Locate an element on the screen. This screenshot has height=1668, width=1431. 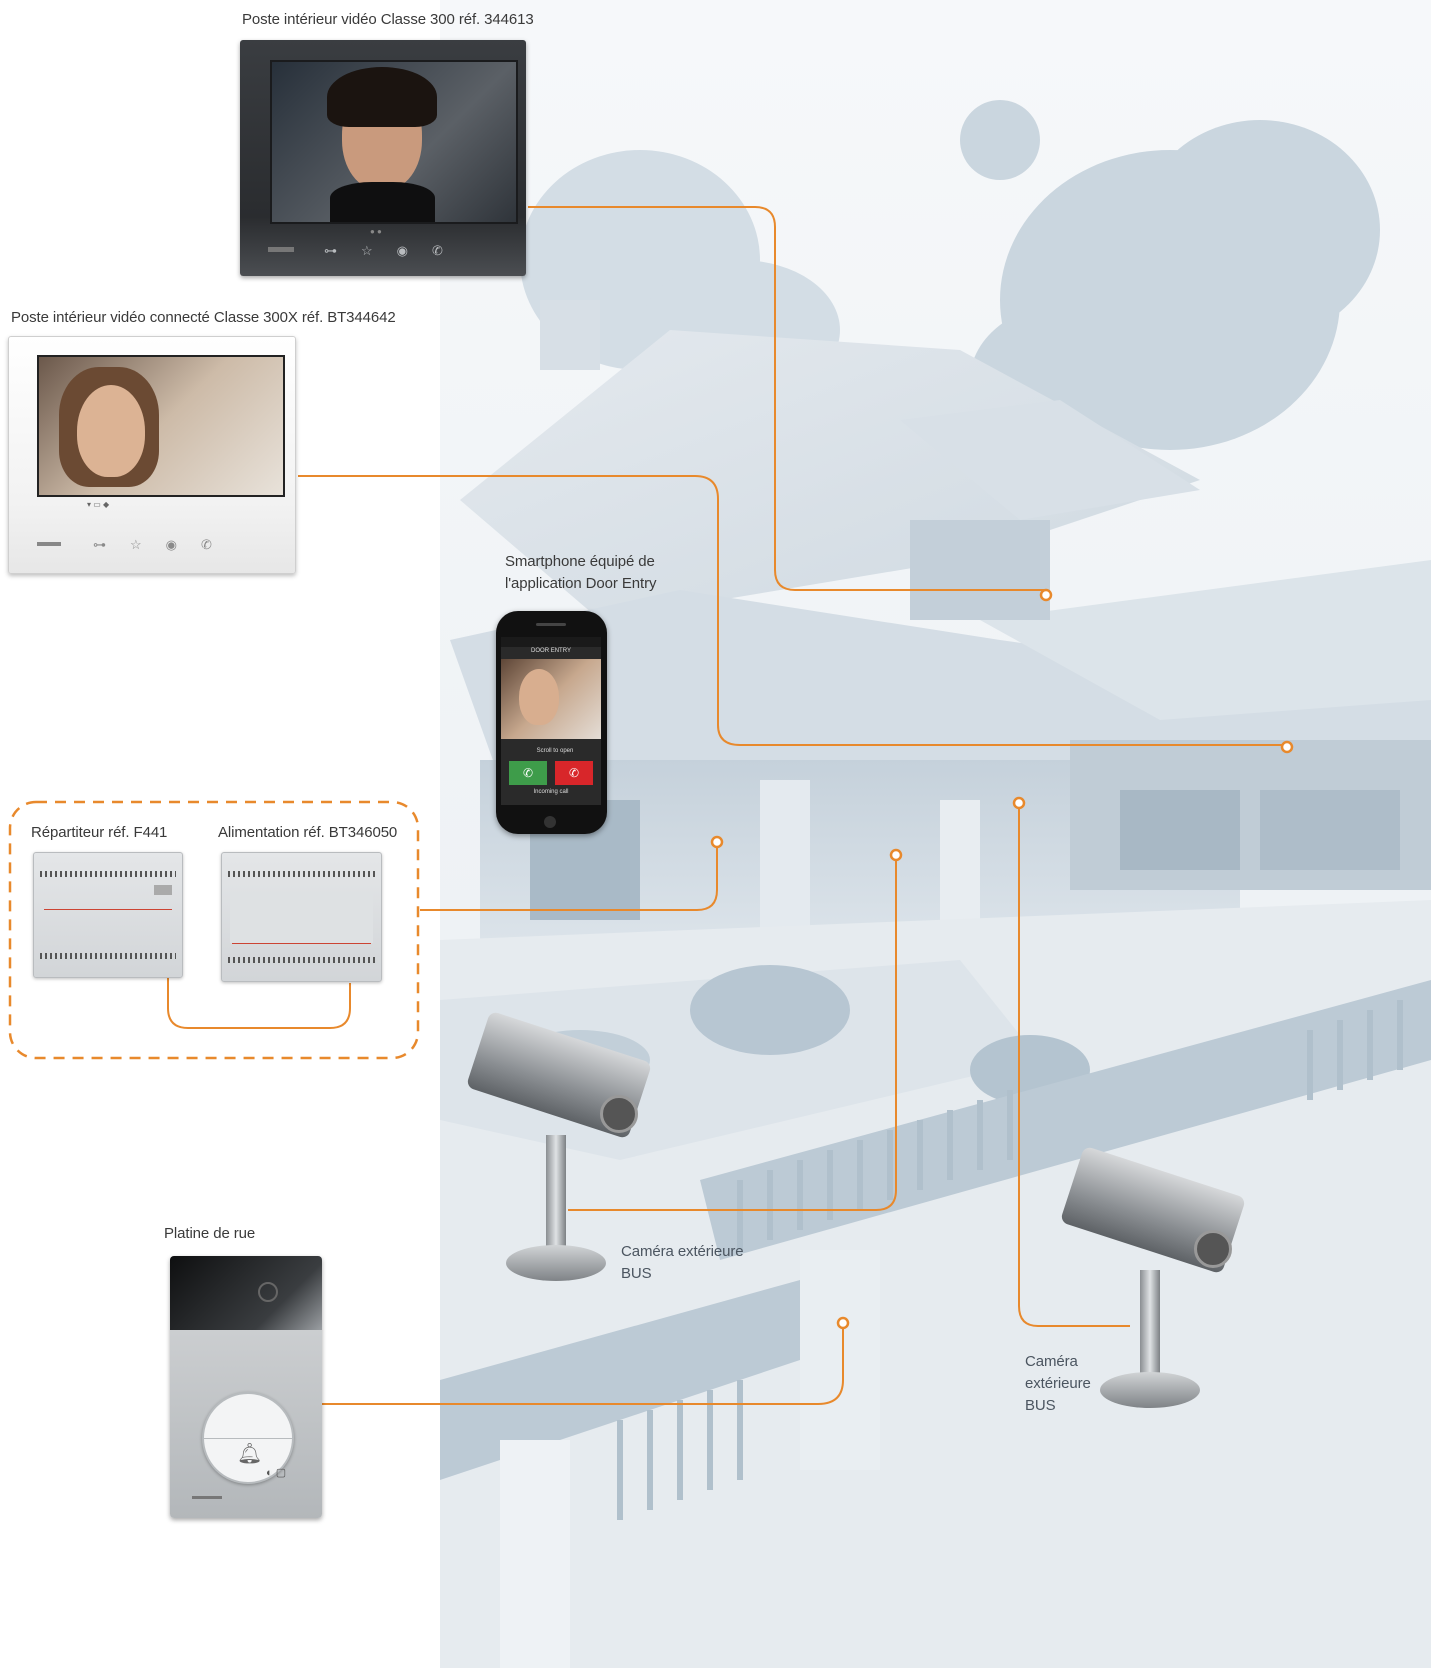
camera-2-label-line2: extérieure is located at coordinates (1058, 1383).